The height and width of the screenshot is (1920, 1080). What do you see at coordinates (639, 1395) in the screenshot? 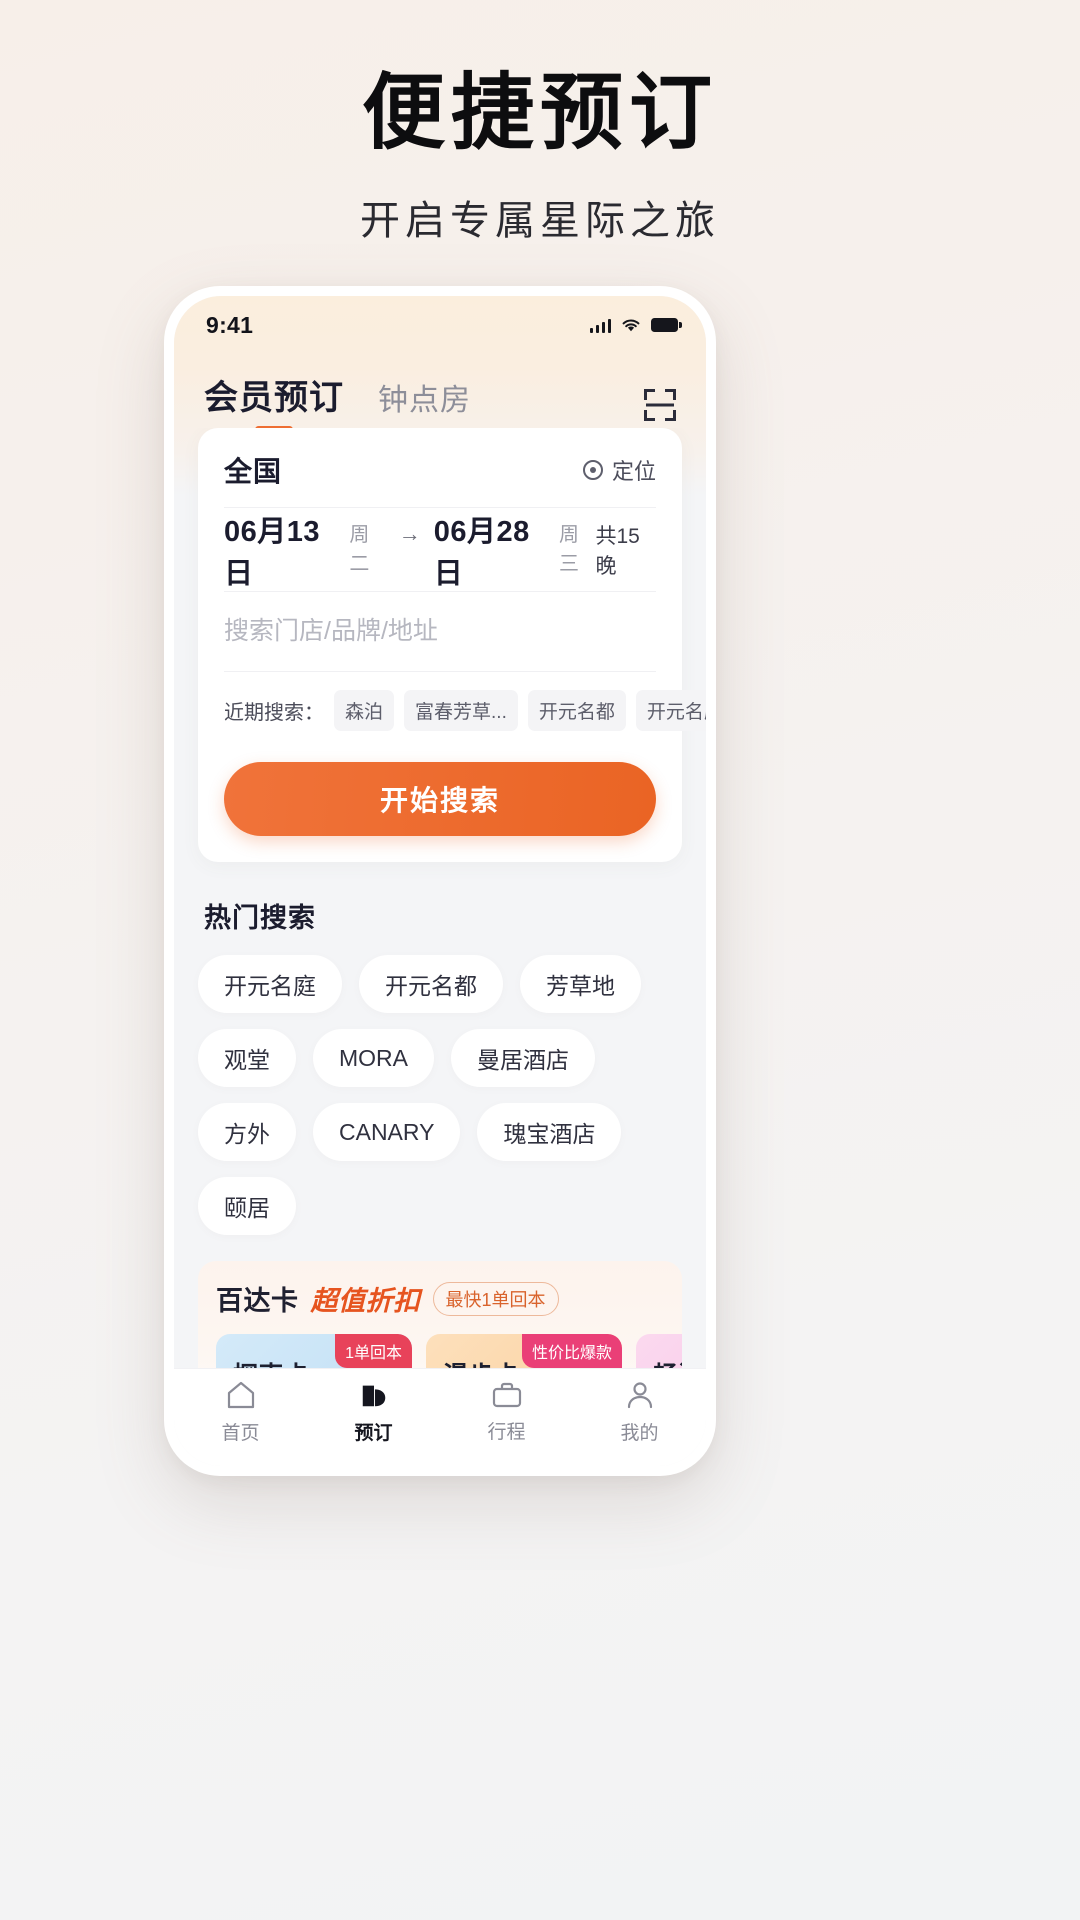
I see `person-icon` at bounding box center [639, 1395].